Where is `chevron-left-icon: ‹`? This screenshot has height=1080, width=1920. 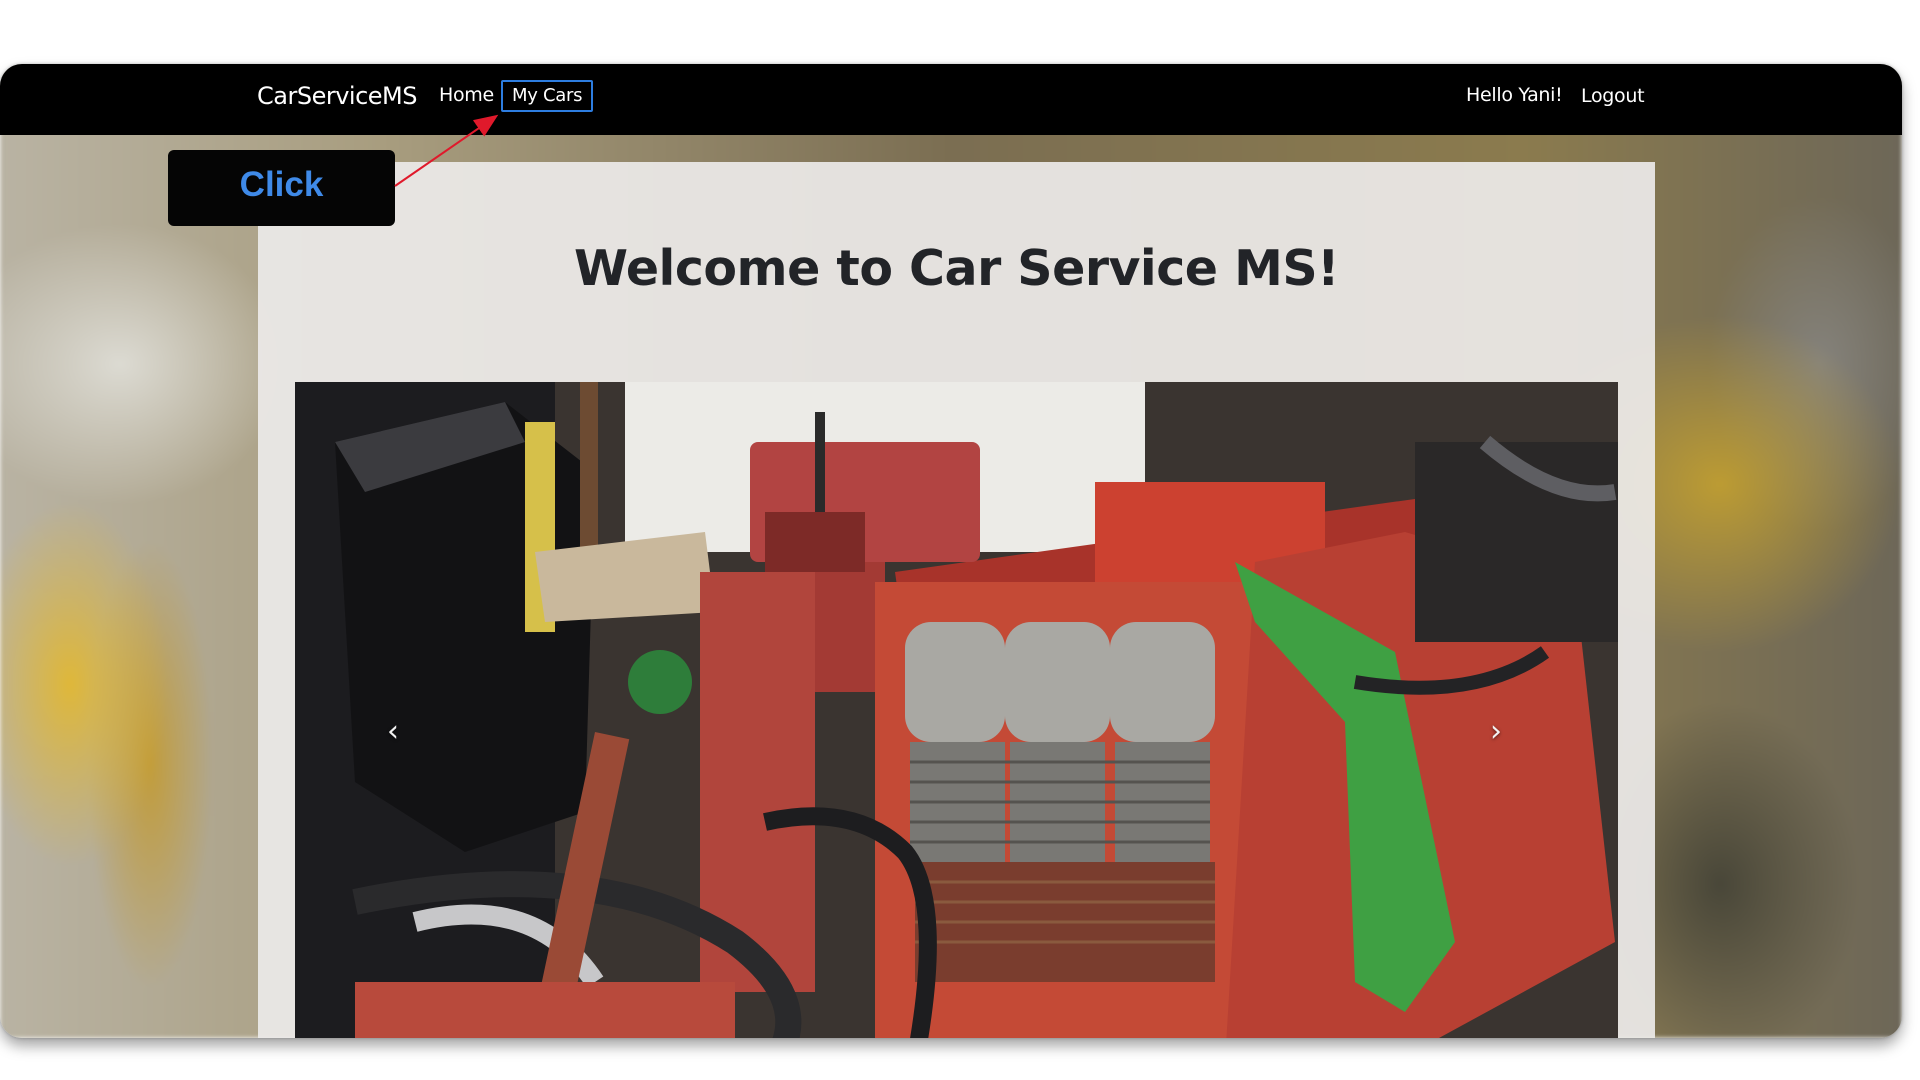
chevron-left-icon: ‹ is located at coordinates (393, 732).